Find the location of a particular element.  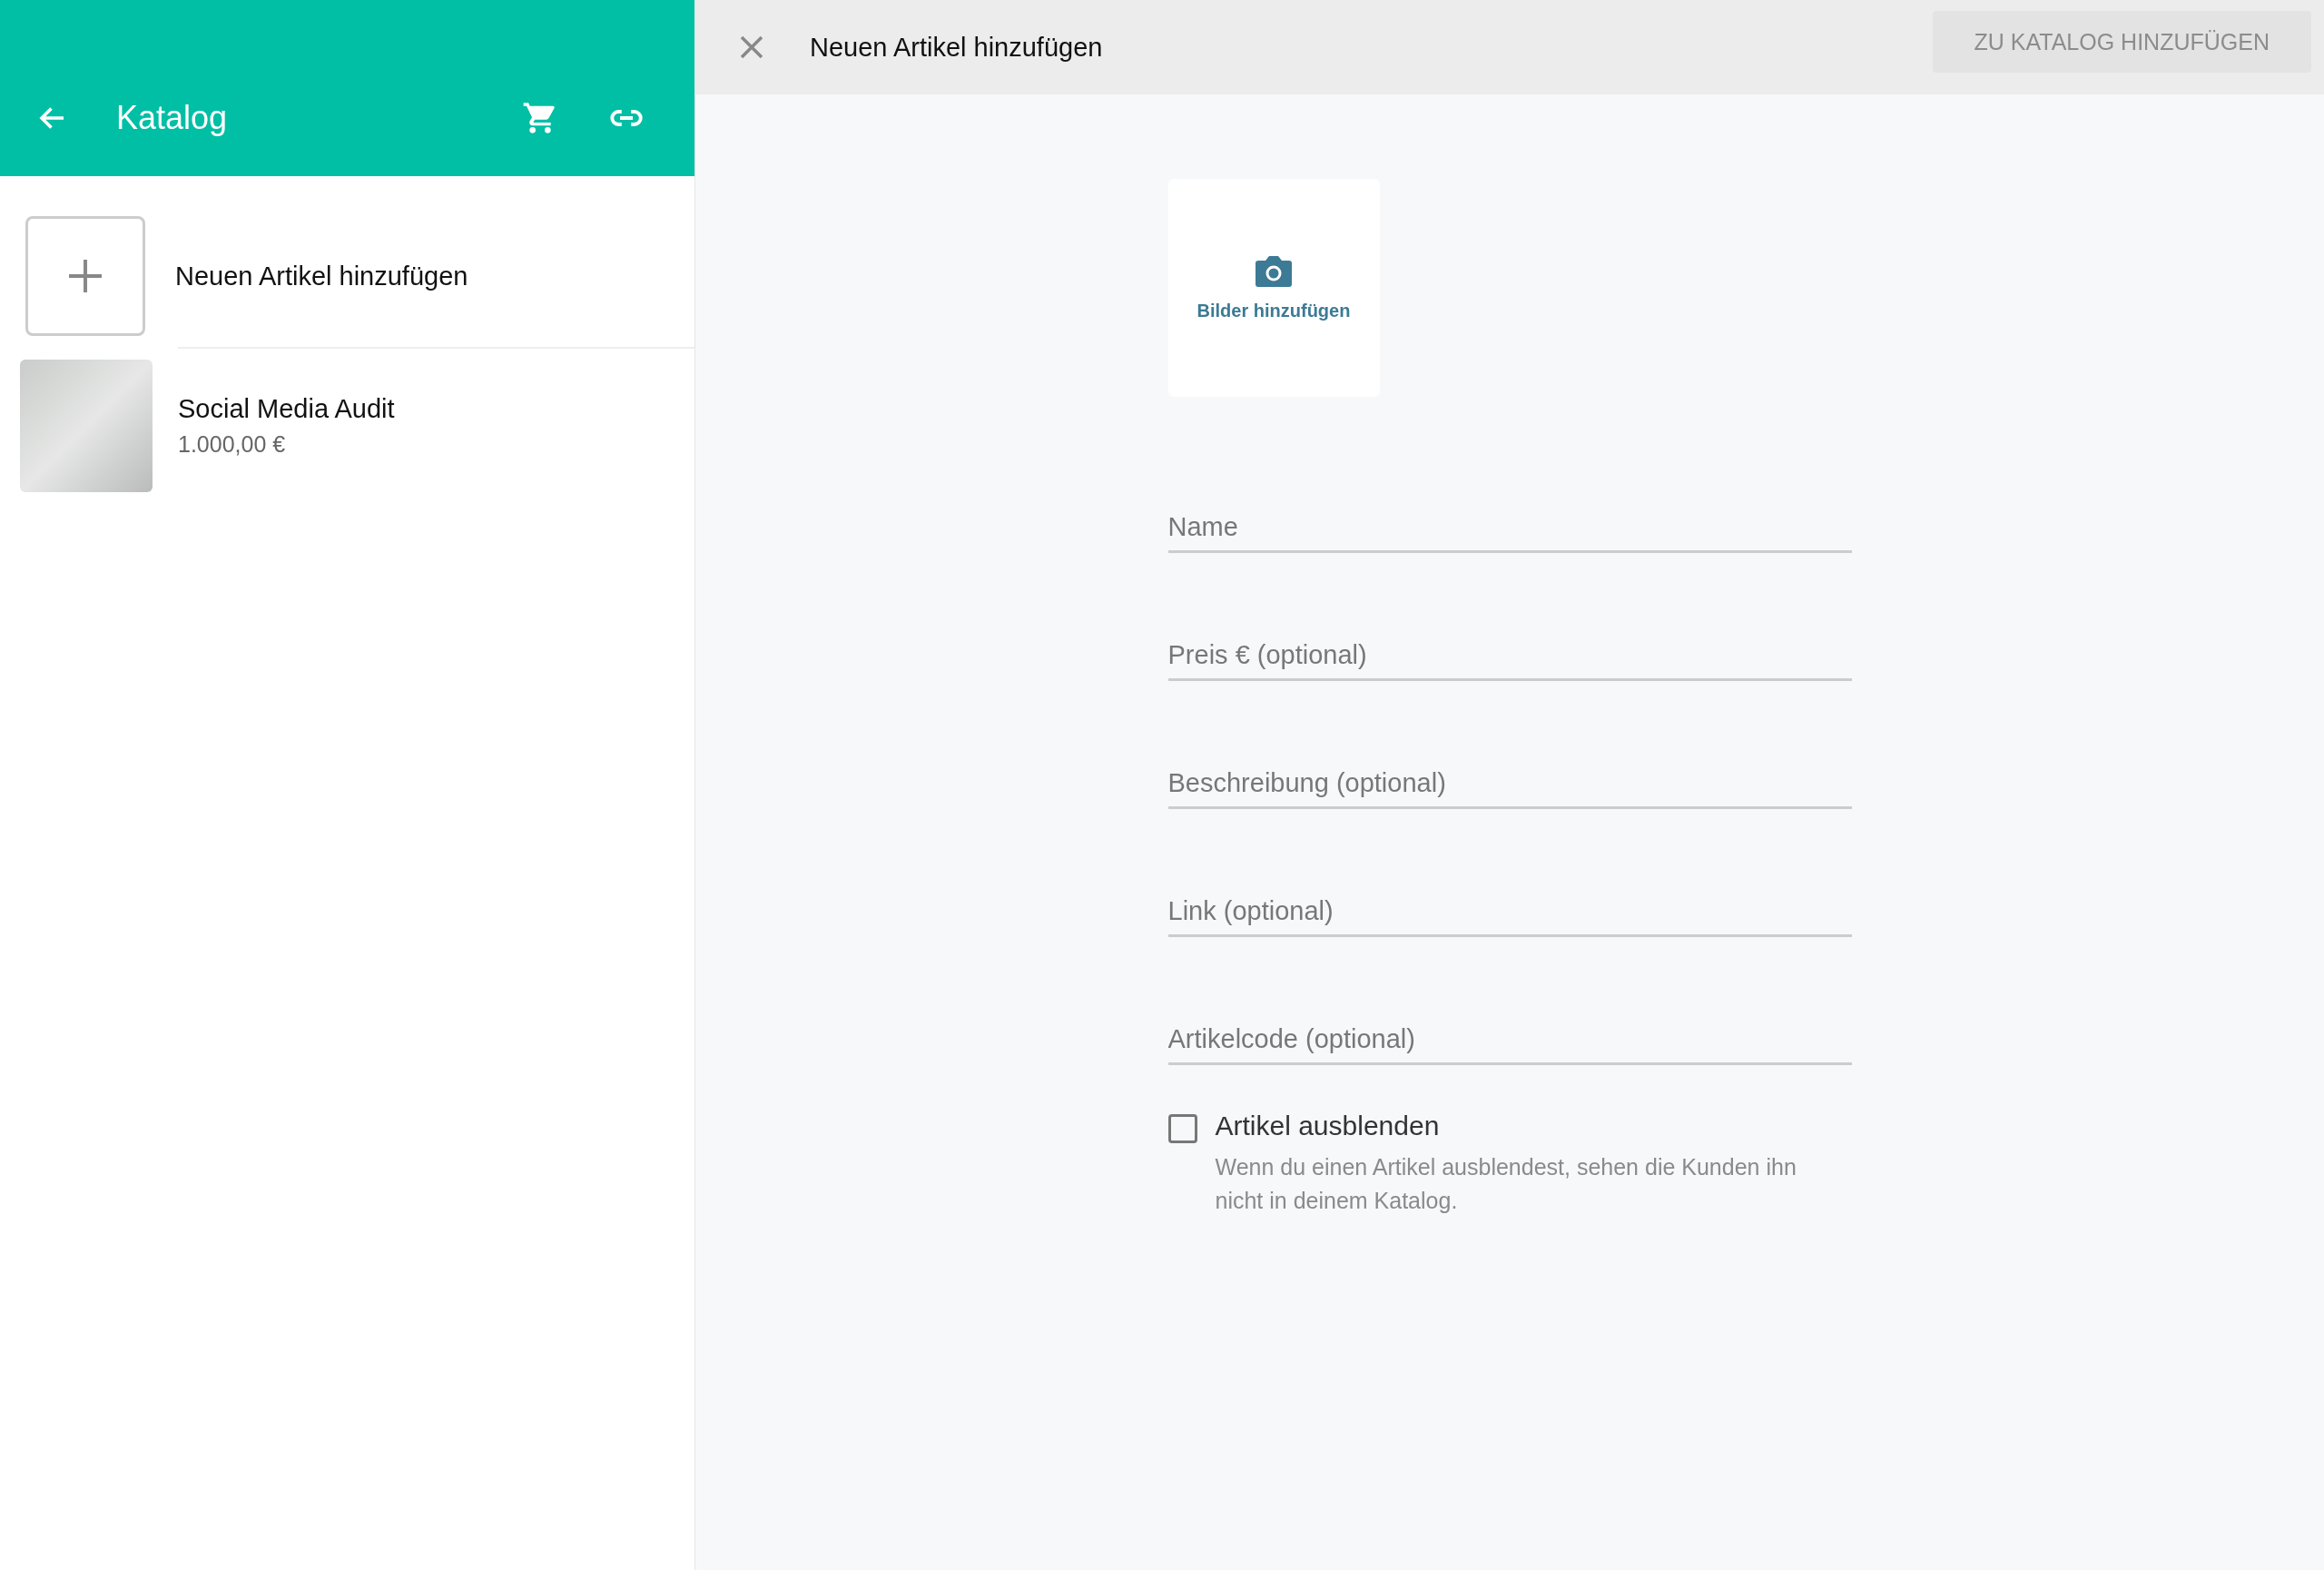

hide-item-checkbox is located at coordinates (1182, 1129).